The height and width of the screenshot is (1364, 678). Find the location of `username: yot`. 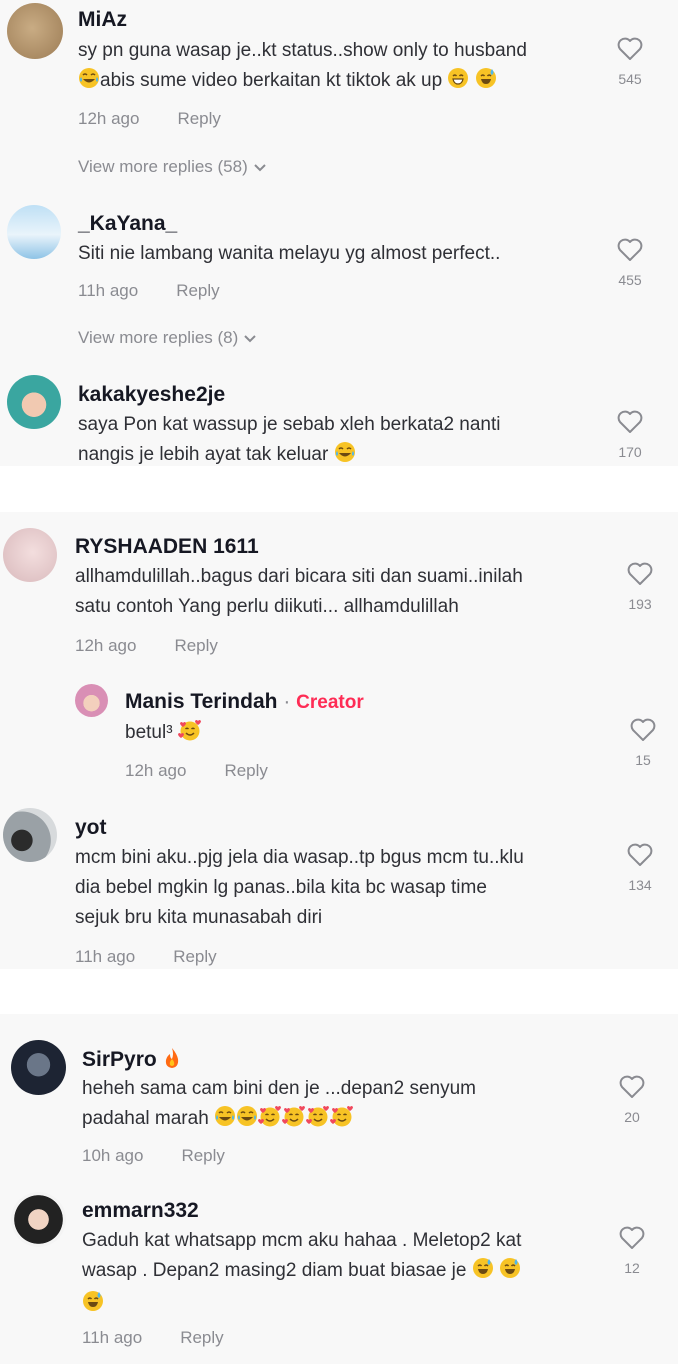

username: yot is located at coordinates (91, 828).